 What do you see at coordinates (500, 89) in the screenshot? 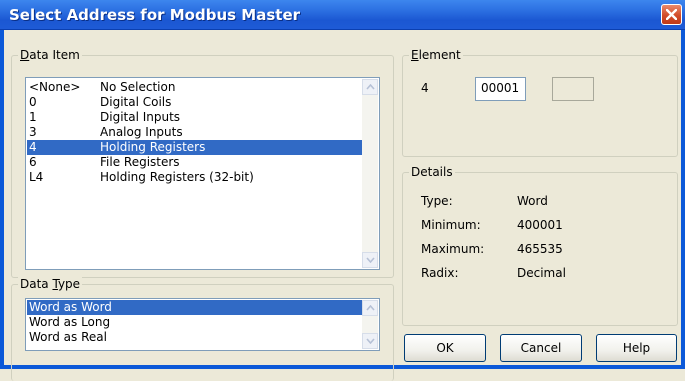
I see `element-address-input: 00001` at bounding box center [500, 89].